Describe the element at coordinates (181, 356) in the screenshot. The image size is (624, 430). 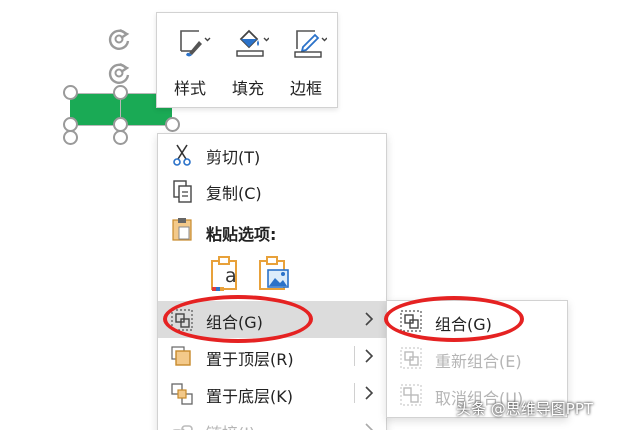
I see `bring-to-front-icon` at that location.